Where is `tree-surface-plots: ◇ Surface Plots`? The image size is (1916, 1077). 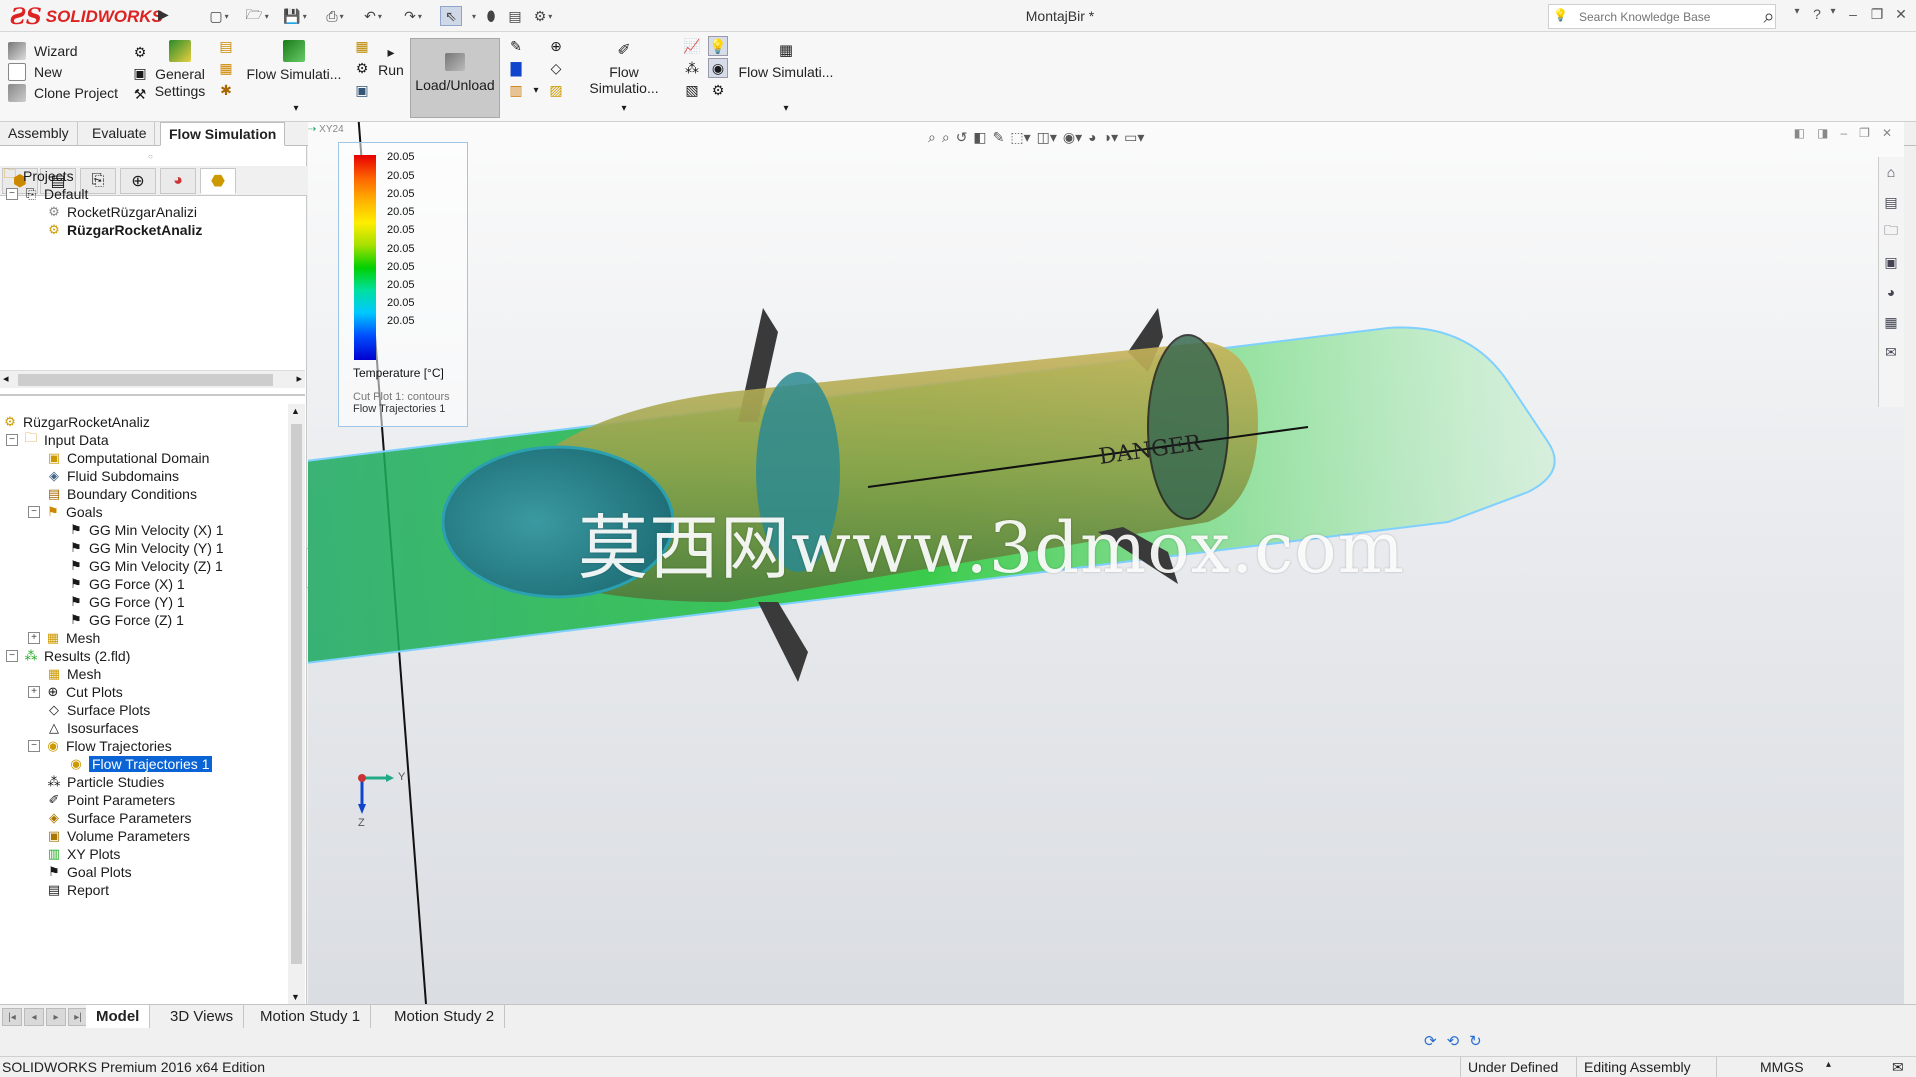 tree-surface-plots: ◇ Surface Plots is located at coordinates (98, 710).